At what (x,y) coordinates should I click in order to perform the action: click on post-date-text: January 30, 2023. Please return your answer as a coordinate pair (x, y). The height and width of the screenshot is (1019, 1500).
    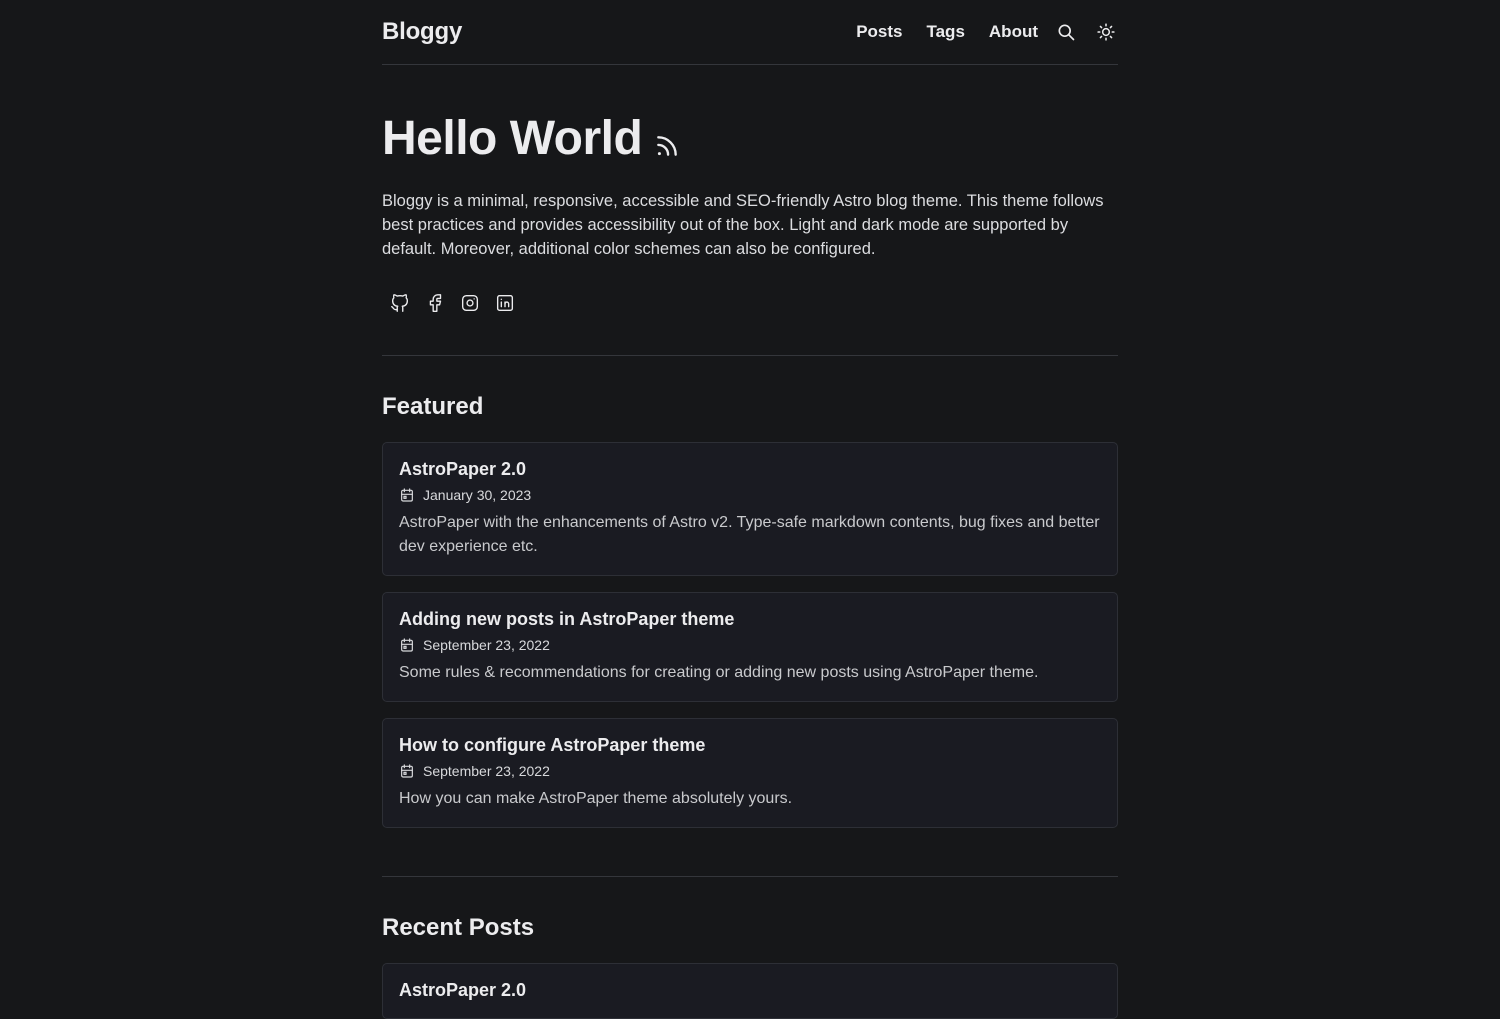
    Looking at the image, I should click on (477, 495).